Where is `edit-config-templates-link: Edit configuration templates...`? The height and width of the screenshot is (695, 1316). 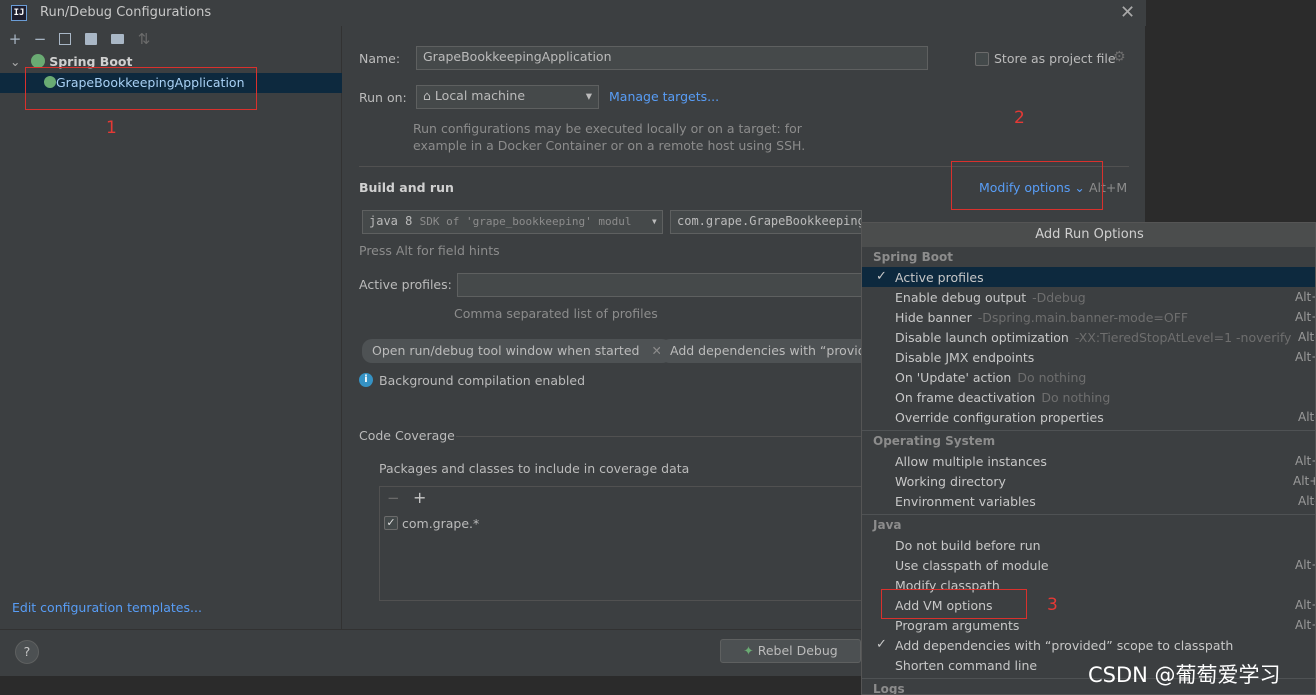 edit-config-templates-link: Edit configuration templates... is located at coordinates (107, 607).